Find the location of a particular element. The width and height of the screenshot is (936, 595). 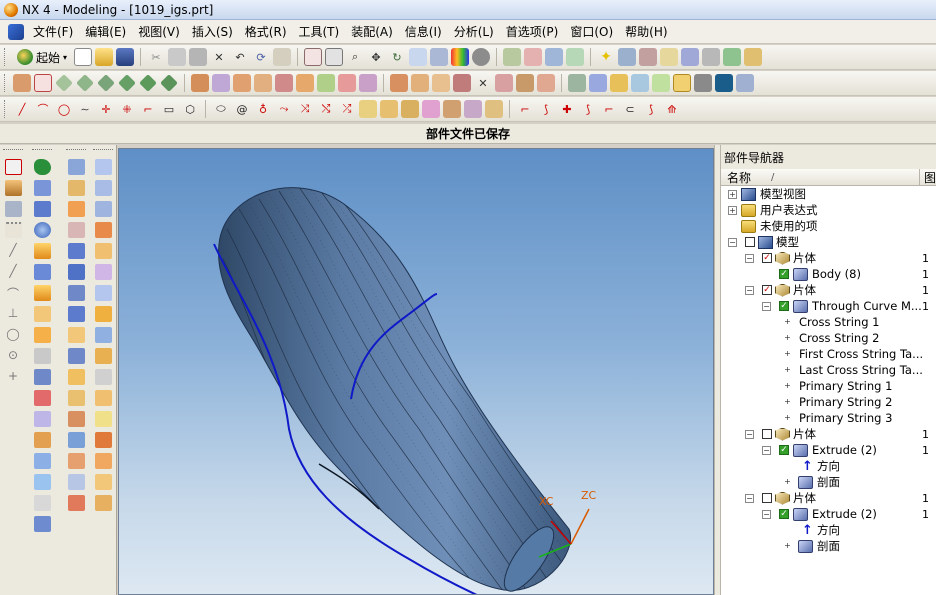

join-curve-icon: ⟆ is located at coordinates (546, 109).